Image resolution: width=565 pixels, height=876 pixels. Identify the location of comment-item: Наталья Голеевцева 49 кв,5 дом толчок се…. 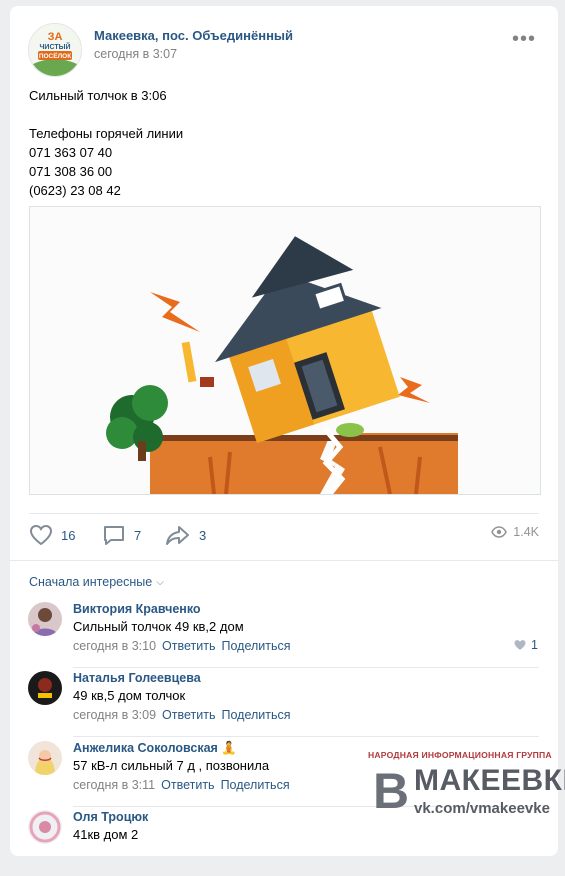
(284, 702).